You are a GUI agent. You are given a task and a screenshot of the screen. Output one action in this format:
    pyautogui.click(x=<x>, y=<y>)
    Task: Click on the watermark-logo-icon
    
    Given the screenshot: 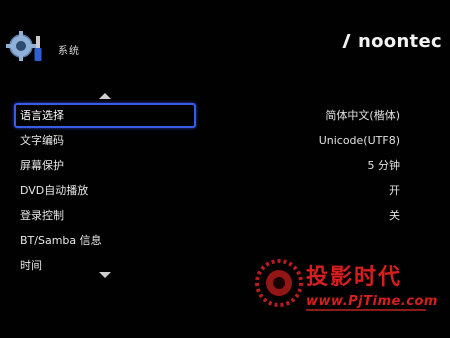 What is the action you would take?
    pyautogui.click(x=279, y=283)
    